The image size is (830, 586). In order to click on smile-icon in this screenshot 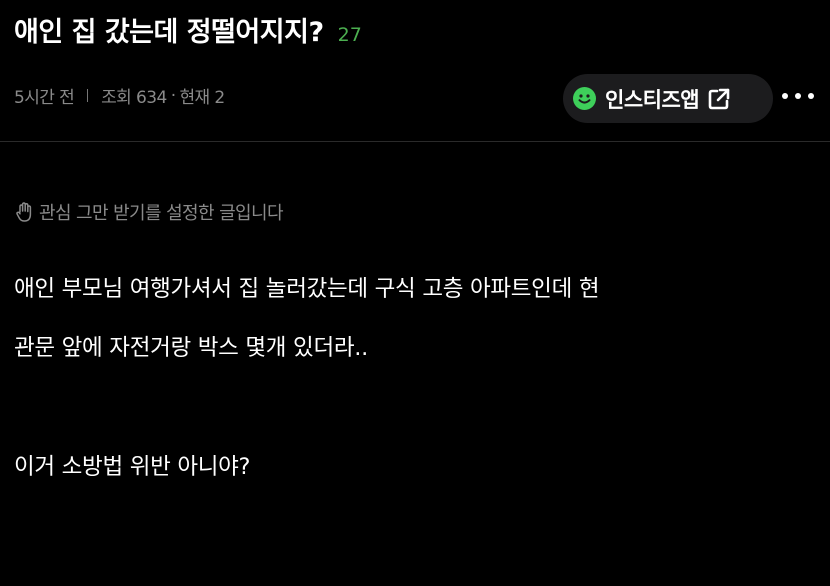, I will do `click(584, 98)`.